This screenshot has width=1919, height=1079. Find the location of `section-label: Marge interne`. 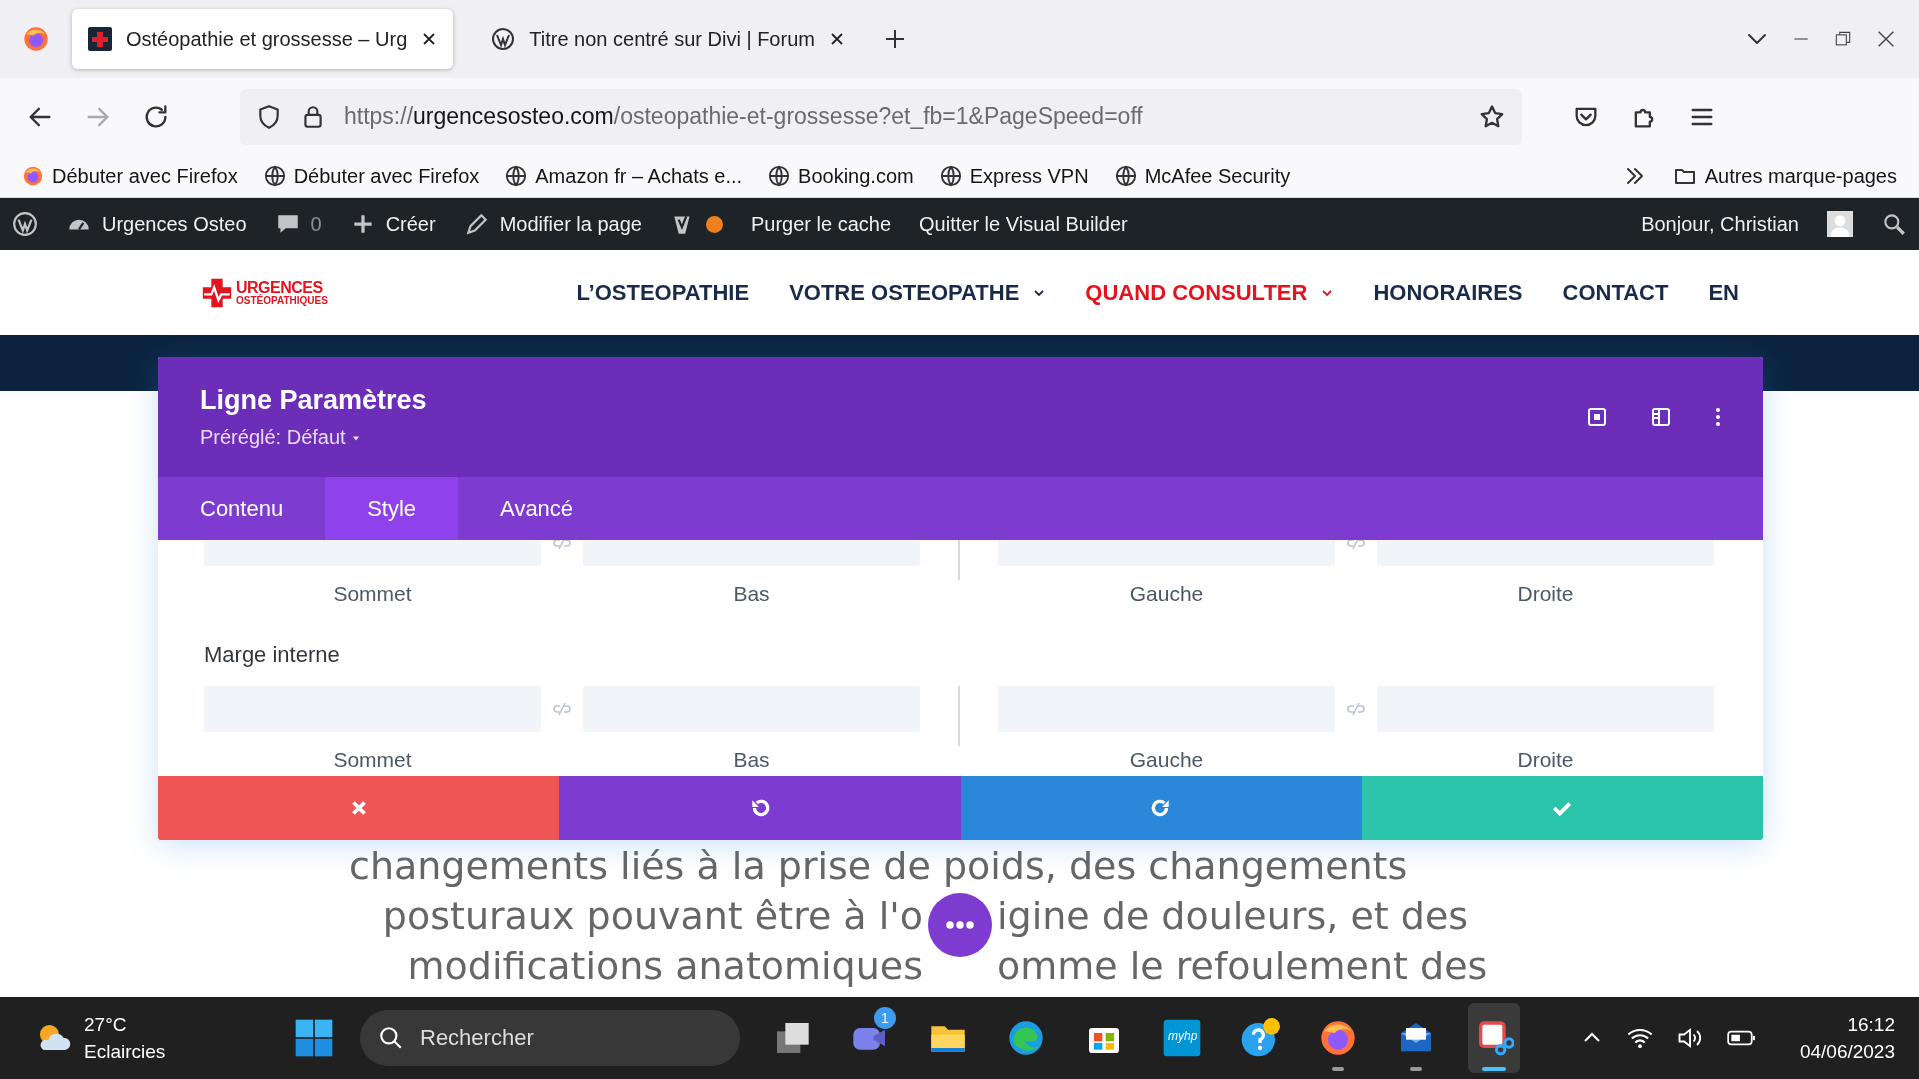

section-label: Marge interne is located at coordinates (272, 655).